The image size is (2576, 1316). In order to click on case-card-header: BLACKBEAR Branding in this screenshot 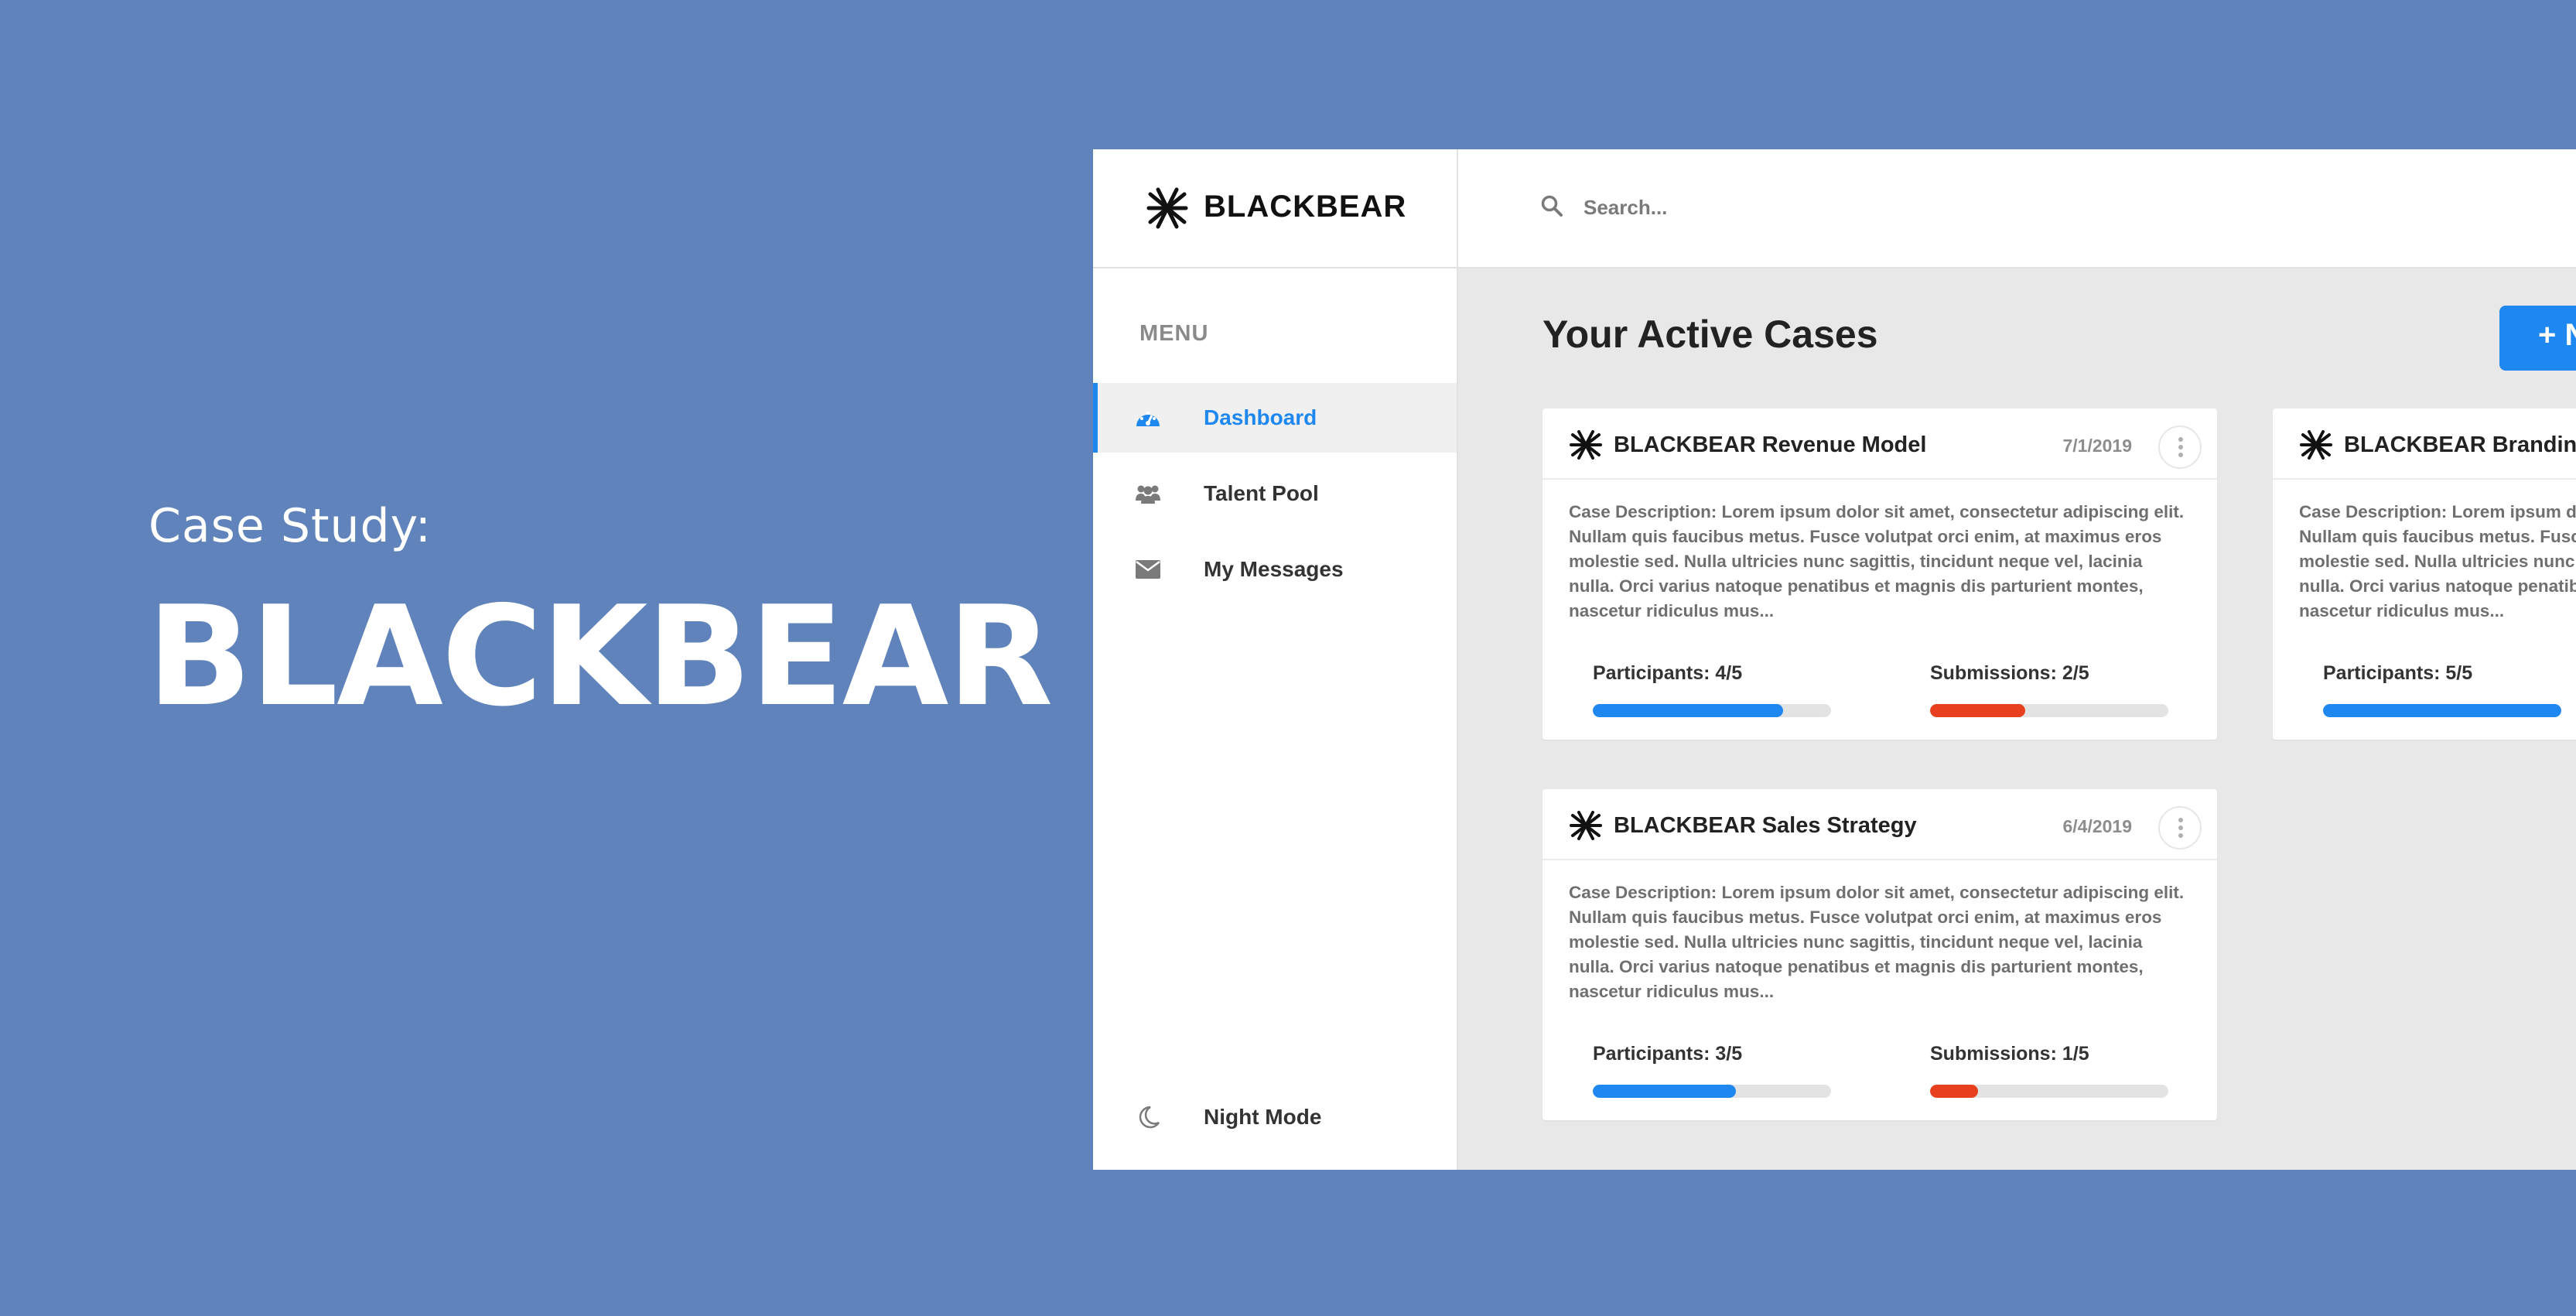, I will do `click(2424, 444)`.